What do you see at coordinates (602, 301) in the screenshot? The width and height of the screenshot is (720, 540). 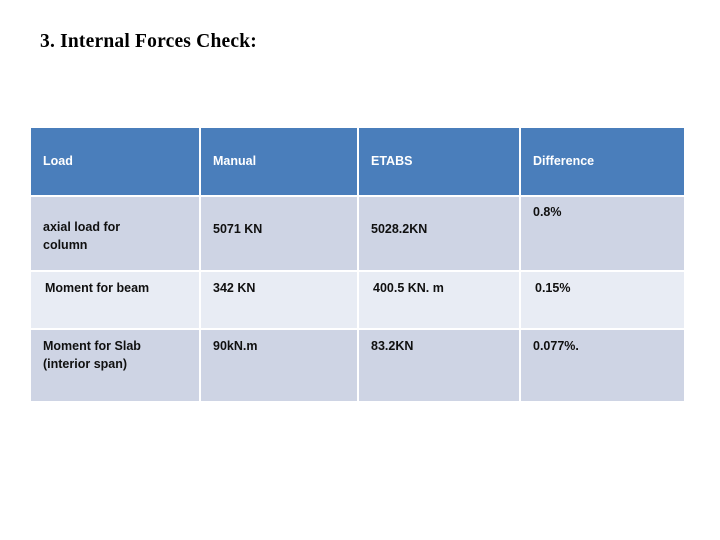 I see `cell-difference: 0.15%` at bounding box center [602, 301].